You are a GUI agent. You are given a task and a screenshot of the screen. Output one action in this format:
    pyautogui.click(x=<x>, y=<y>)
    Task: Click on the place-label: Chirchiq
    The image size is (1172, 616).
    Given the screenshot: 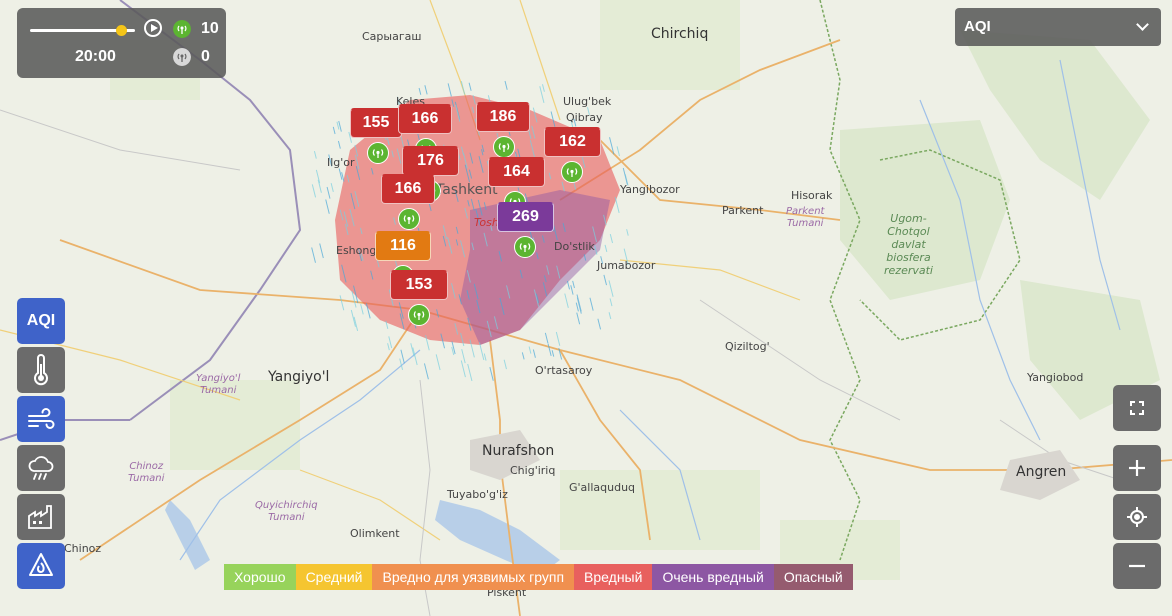 What is the action you would take?
    pyautogui.click(x=680, y=34)
    